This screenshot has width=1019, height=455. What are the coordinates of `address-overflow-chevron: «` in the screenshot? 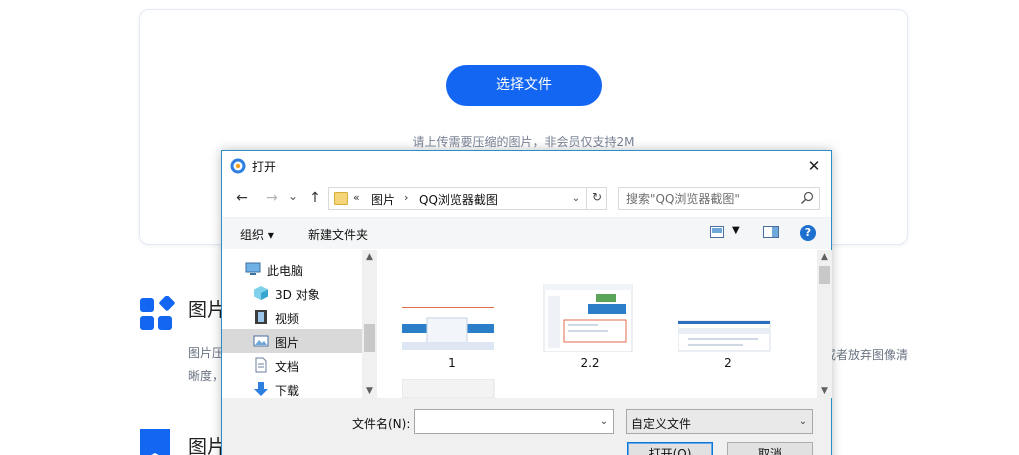 It's located at (356, 197).